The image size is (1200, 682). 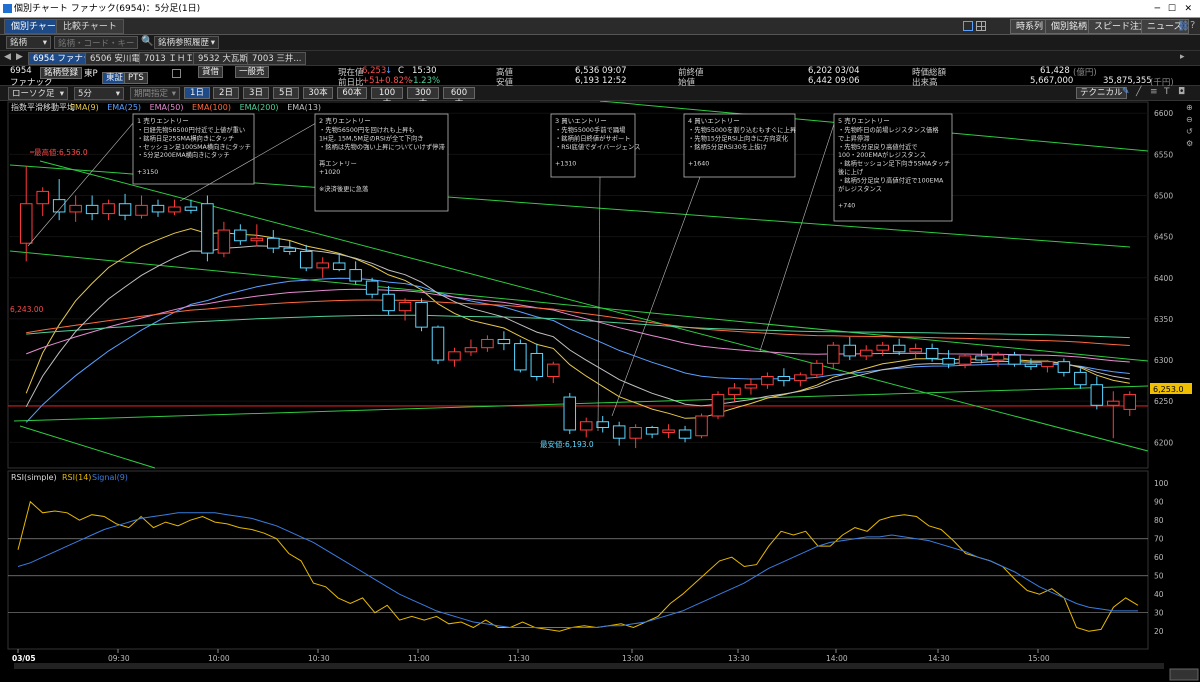 I want to click on annotation-line: +1020, so click(x=329, y=172).